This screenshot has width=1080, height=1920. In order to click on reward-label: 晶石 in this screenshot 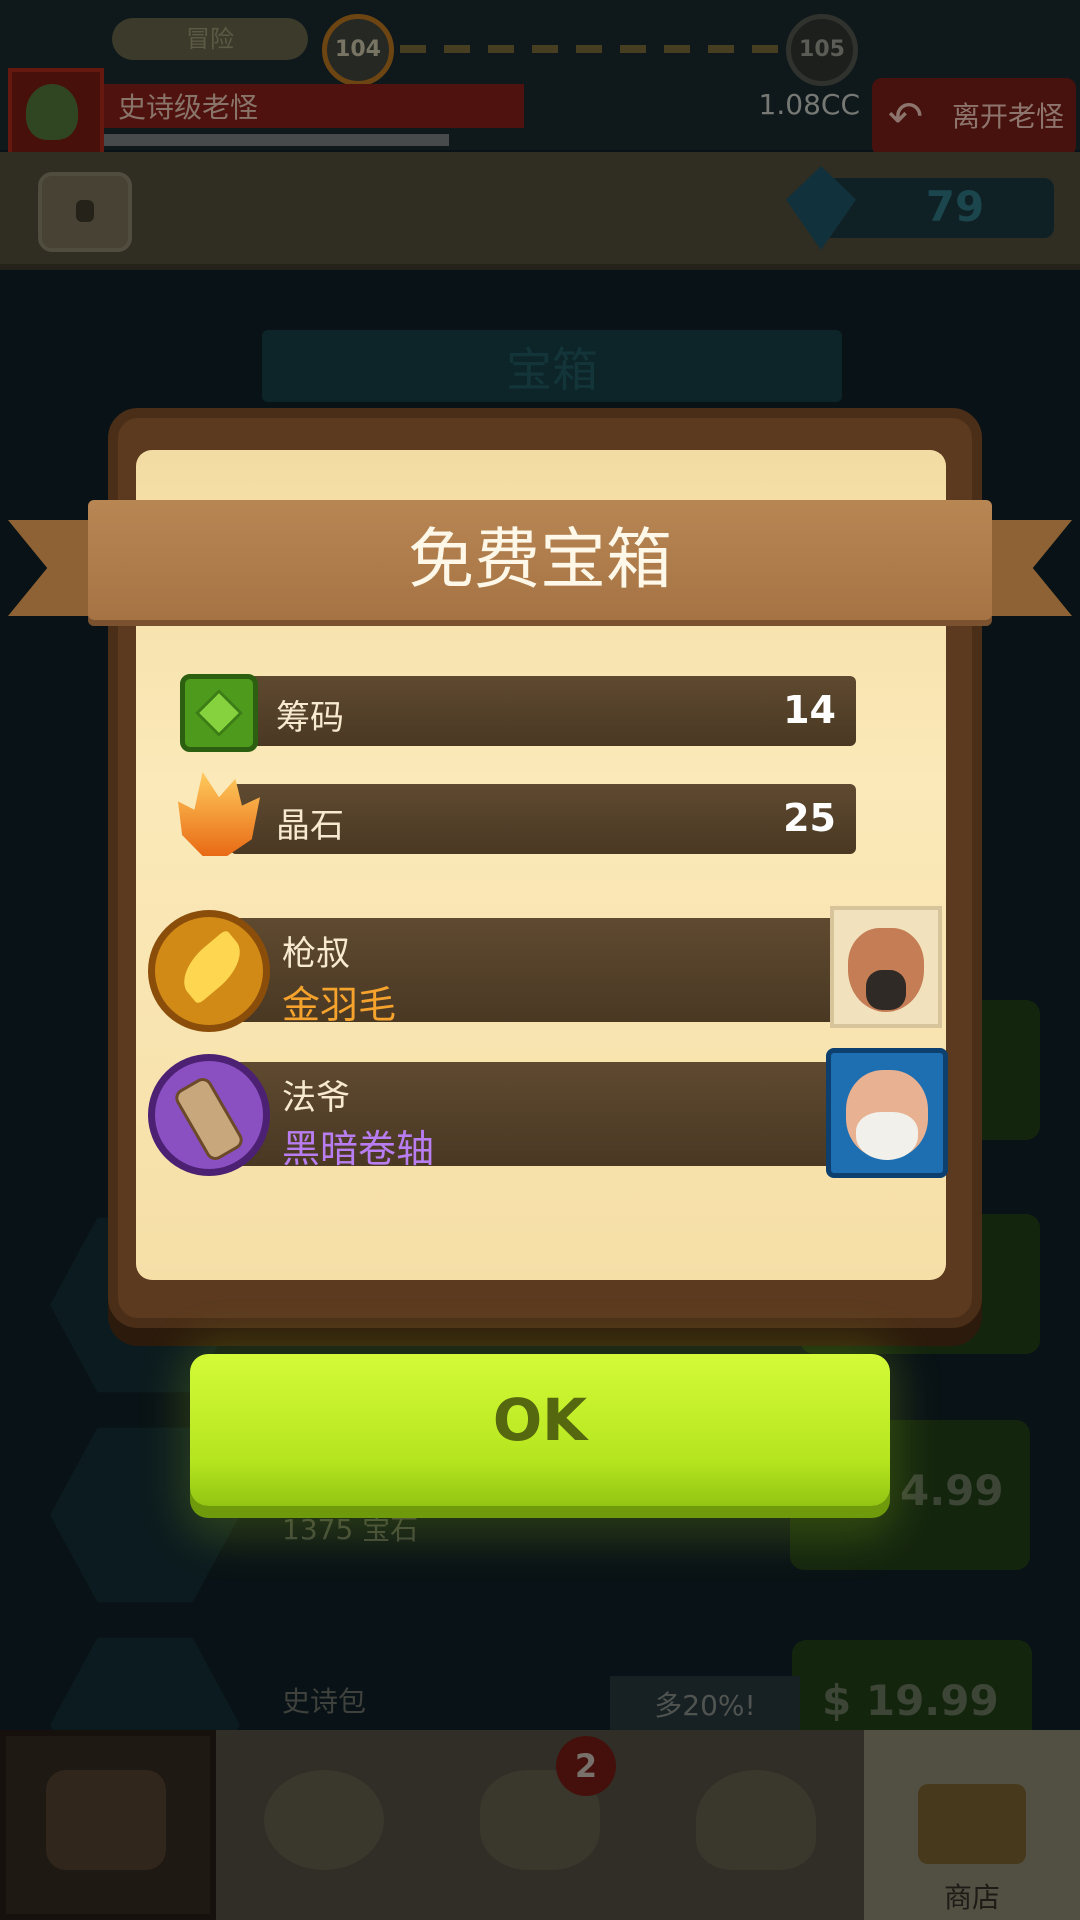, I will do `click(310, 826)`.